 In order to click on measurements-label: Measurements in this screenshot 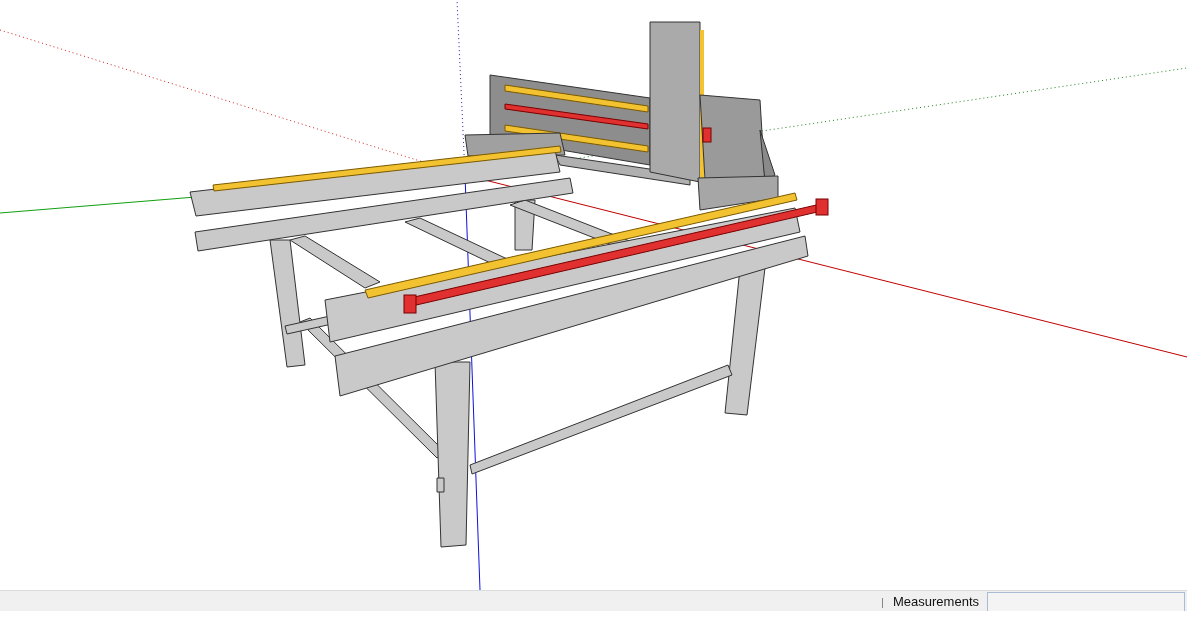, I will do `click(936, 602)`.